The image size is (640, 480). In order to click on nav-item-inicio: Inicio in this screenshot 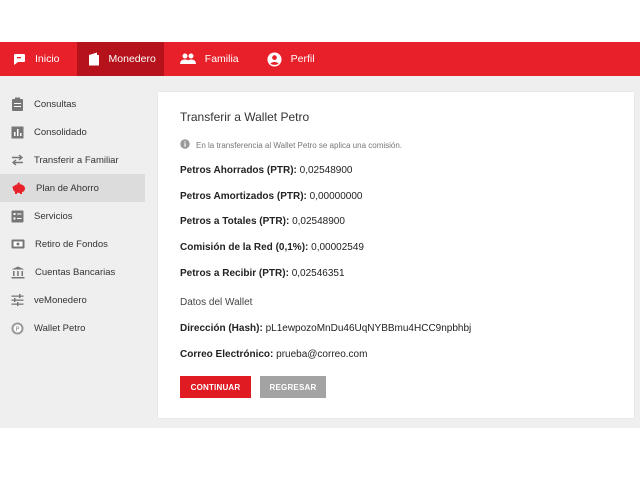, I will do `click(35, 59)`.